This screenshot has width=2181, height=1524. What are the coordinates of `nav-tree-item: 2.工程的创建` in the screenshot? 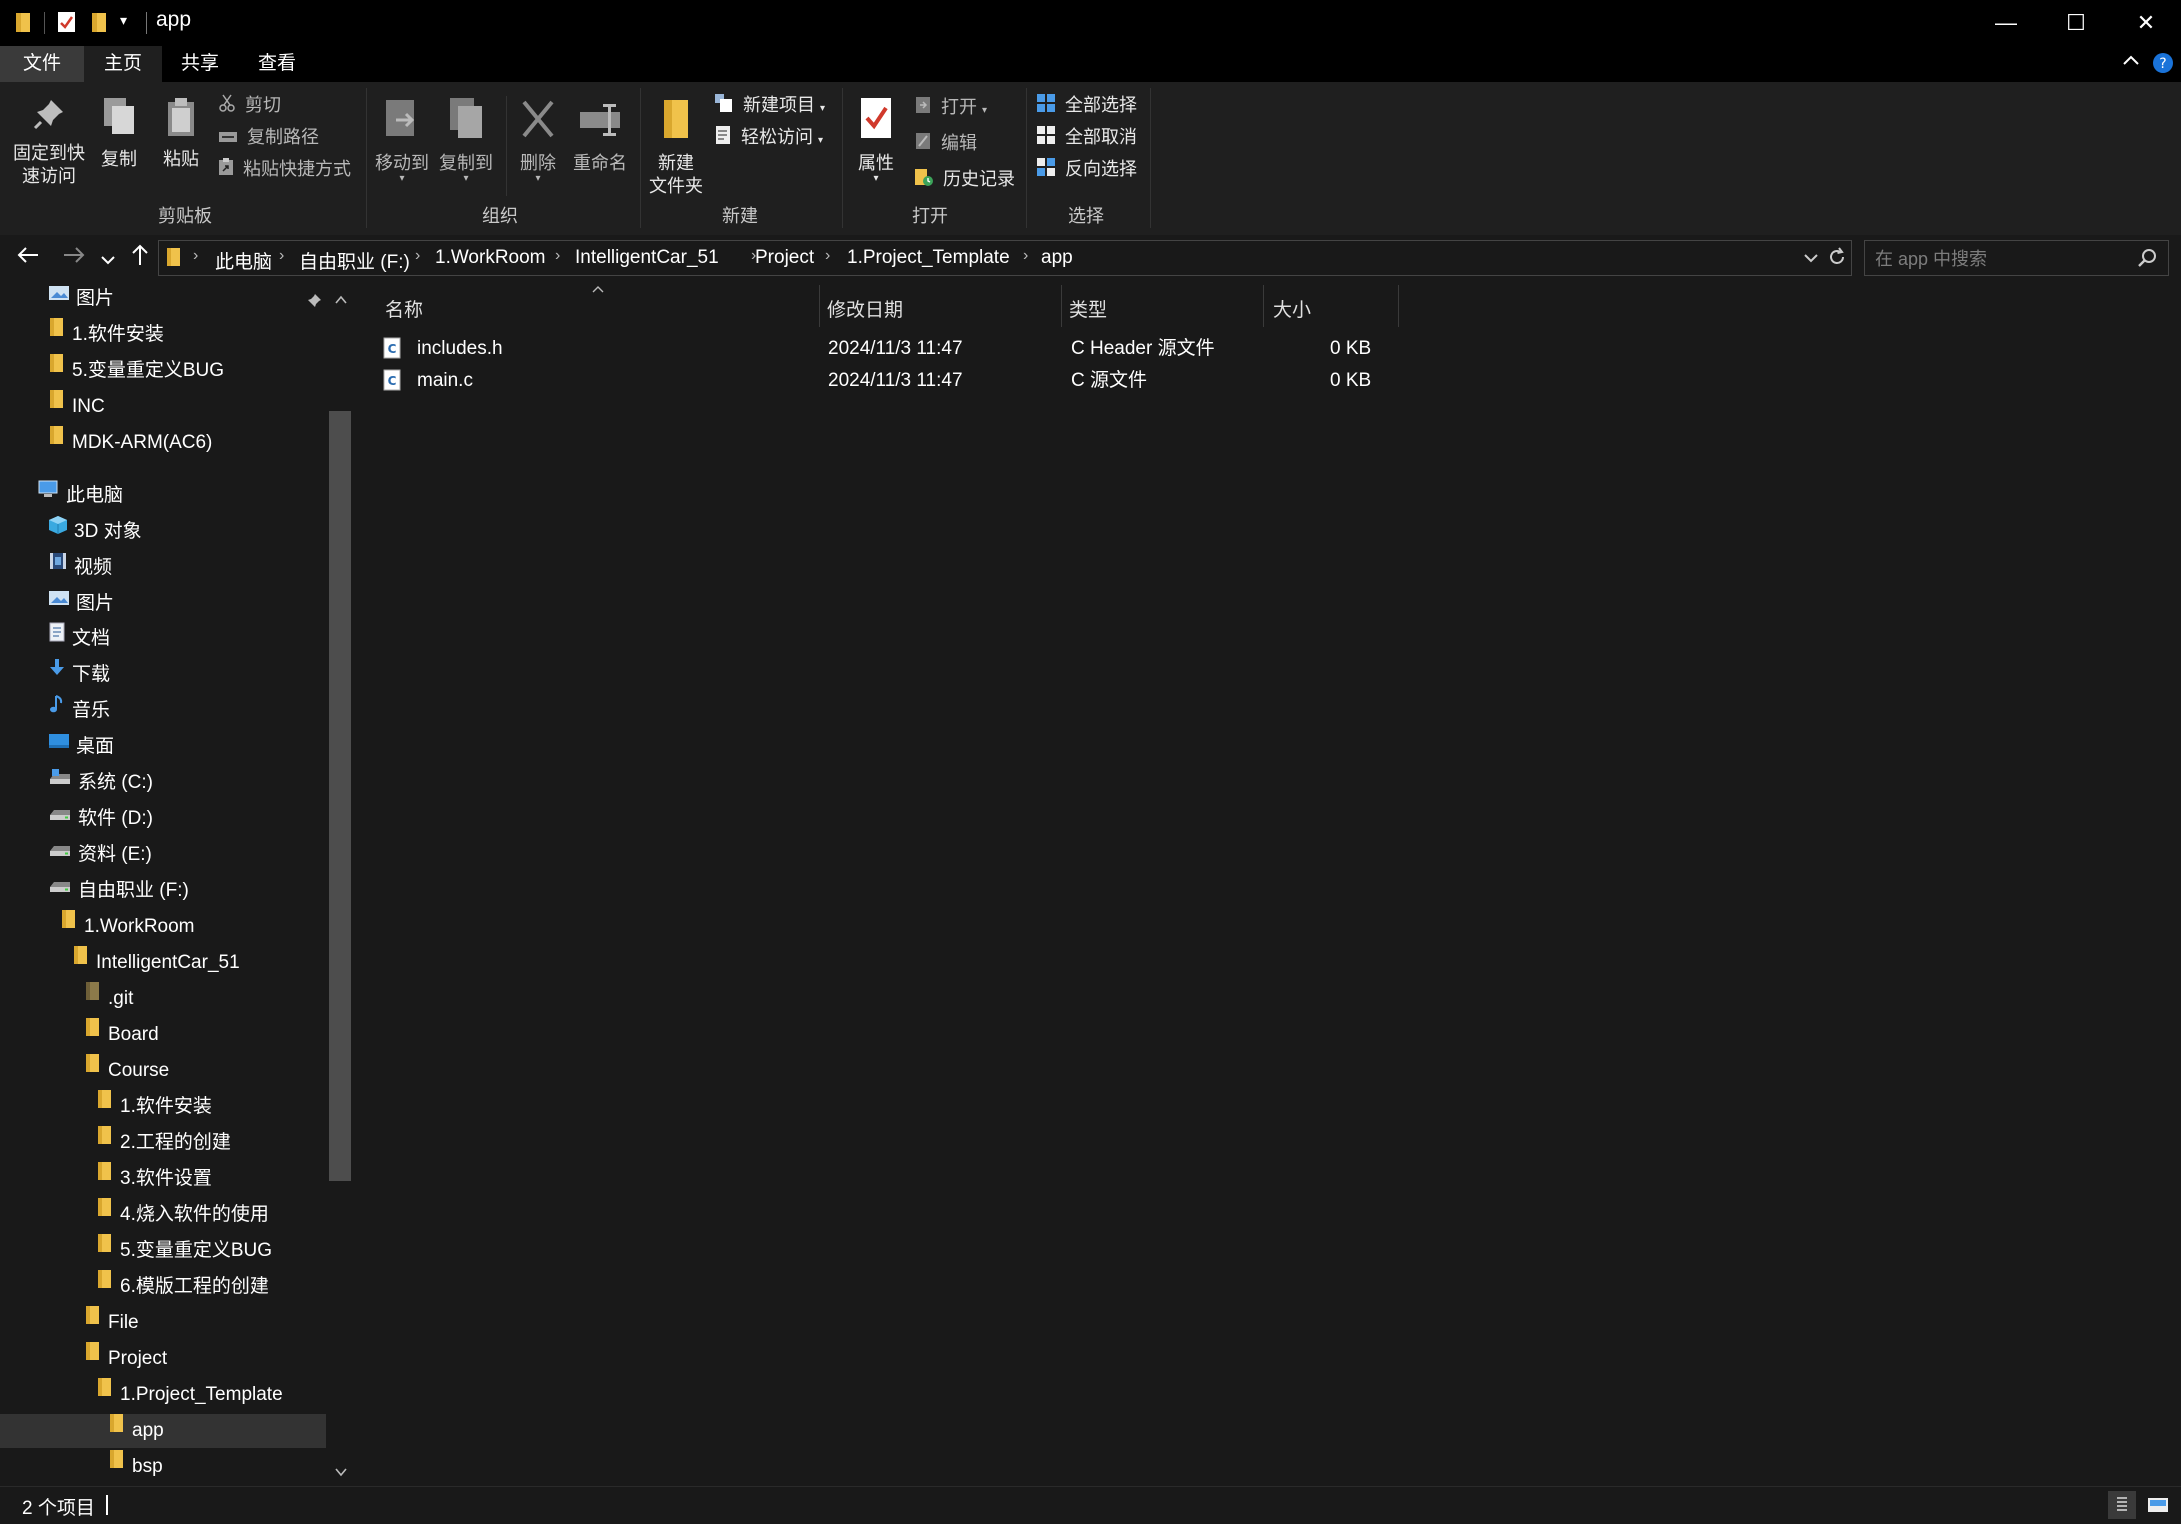 It's located at (163, 1143).